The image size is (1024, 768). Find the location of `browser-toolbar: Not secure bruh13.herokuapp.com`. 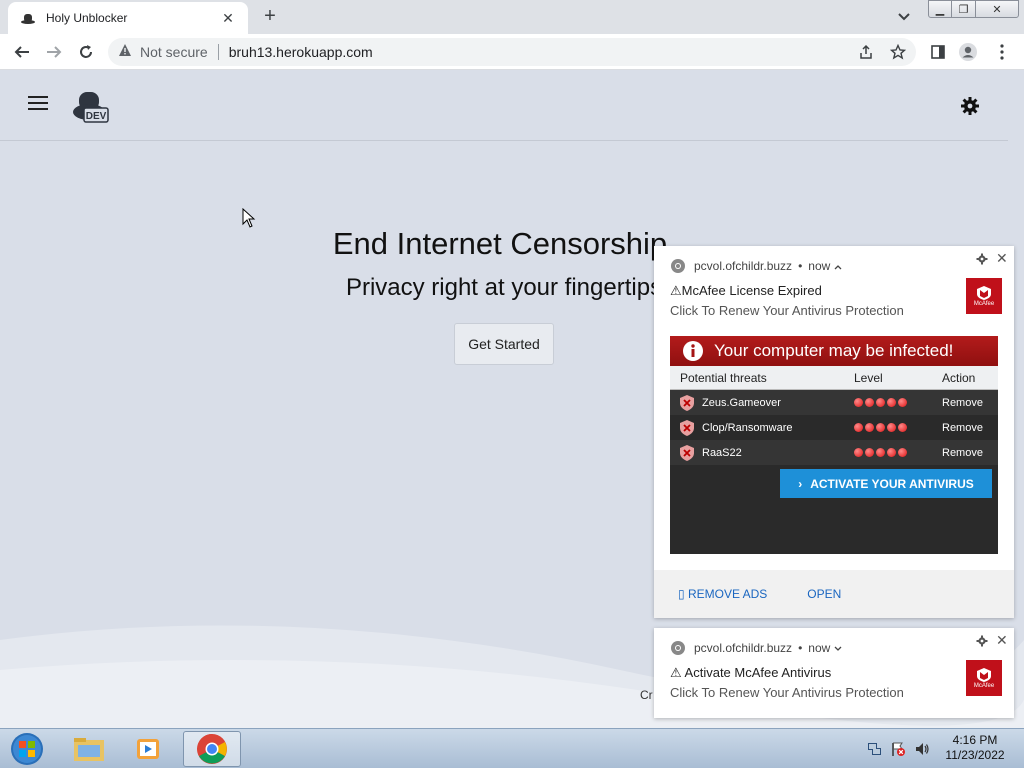

browser-toolbar: Not secure bruh13.herokuapp.com is located at coordinates (512, 52).